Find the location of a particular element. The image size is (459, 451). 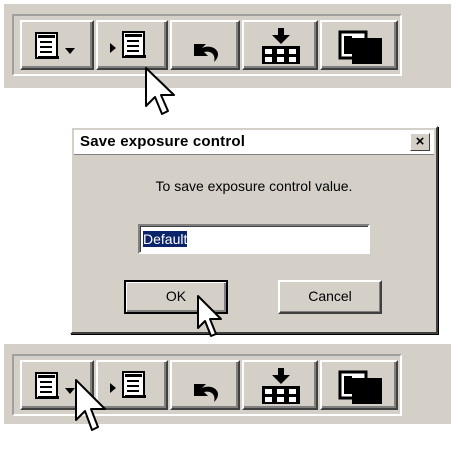

cancel-button: Cancel is located at coordinates (330, 297).